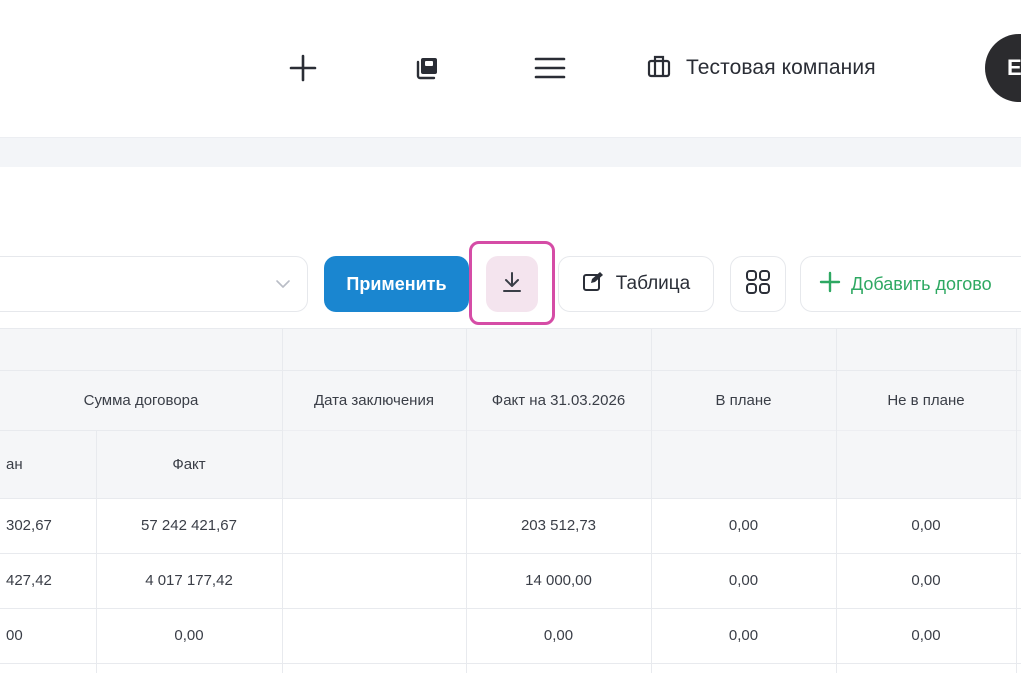  I want to click on header-contract-sum: Сумма договора, so click(141, 400).